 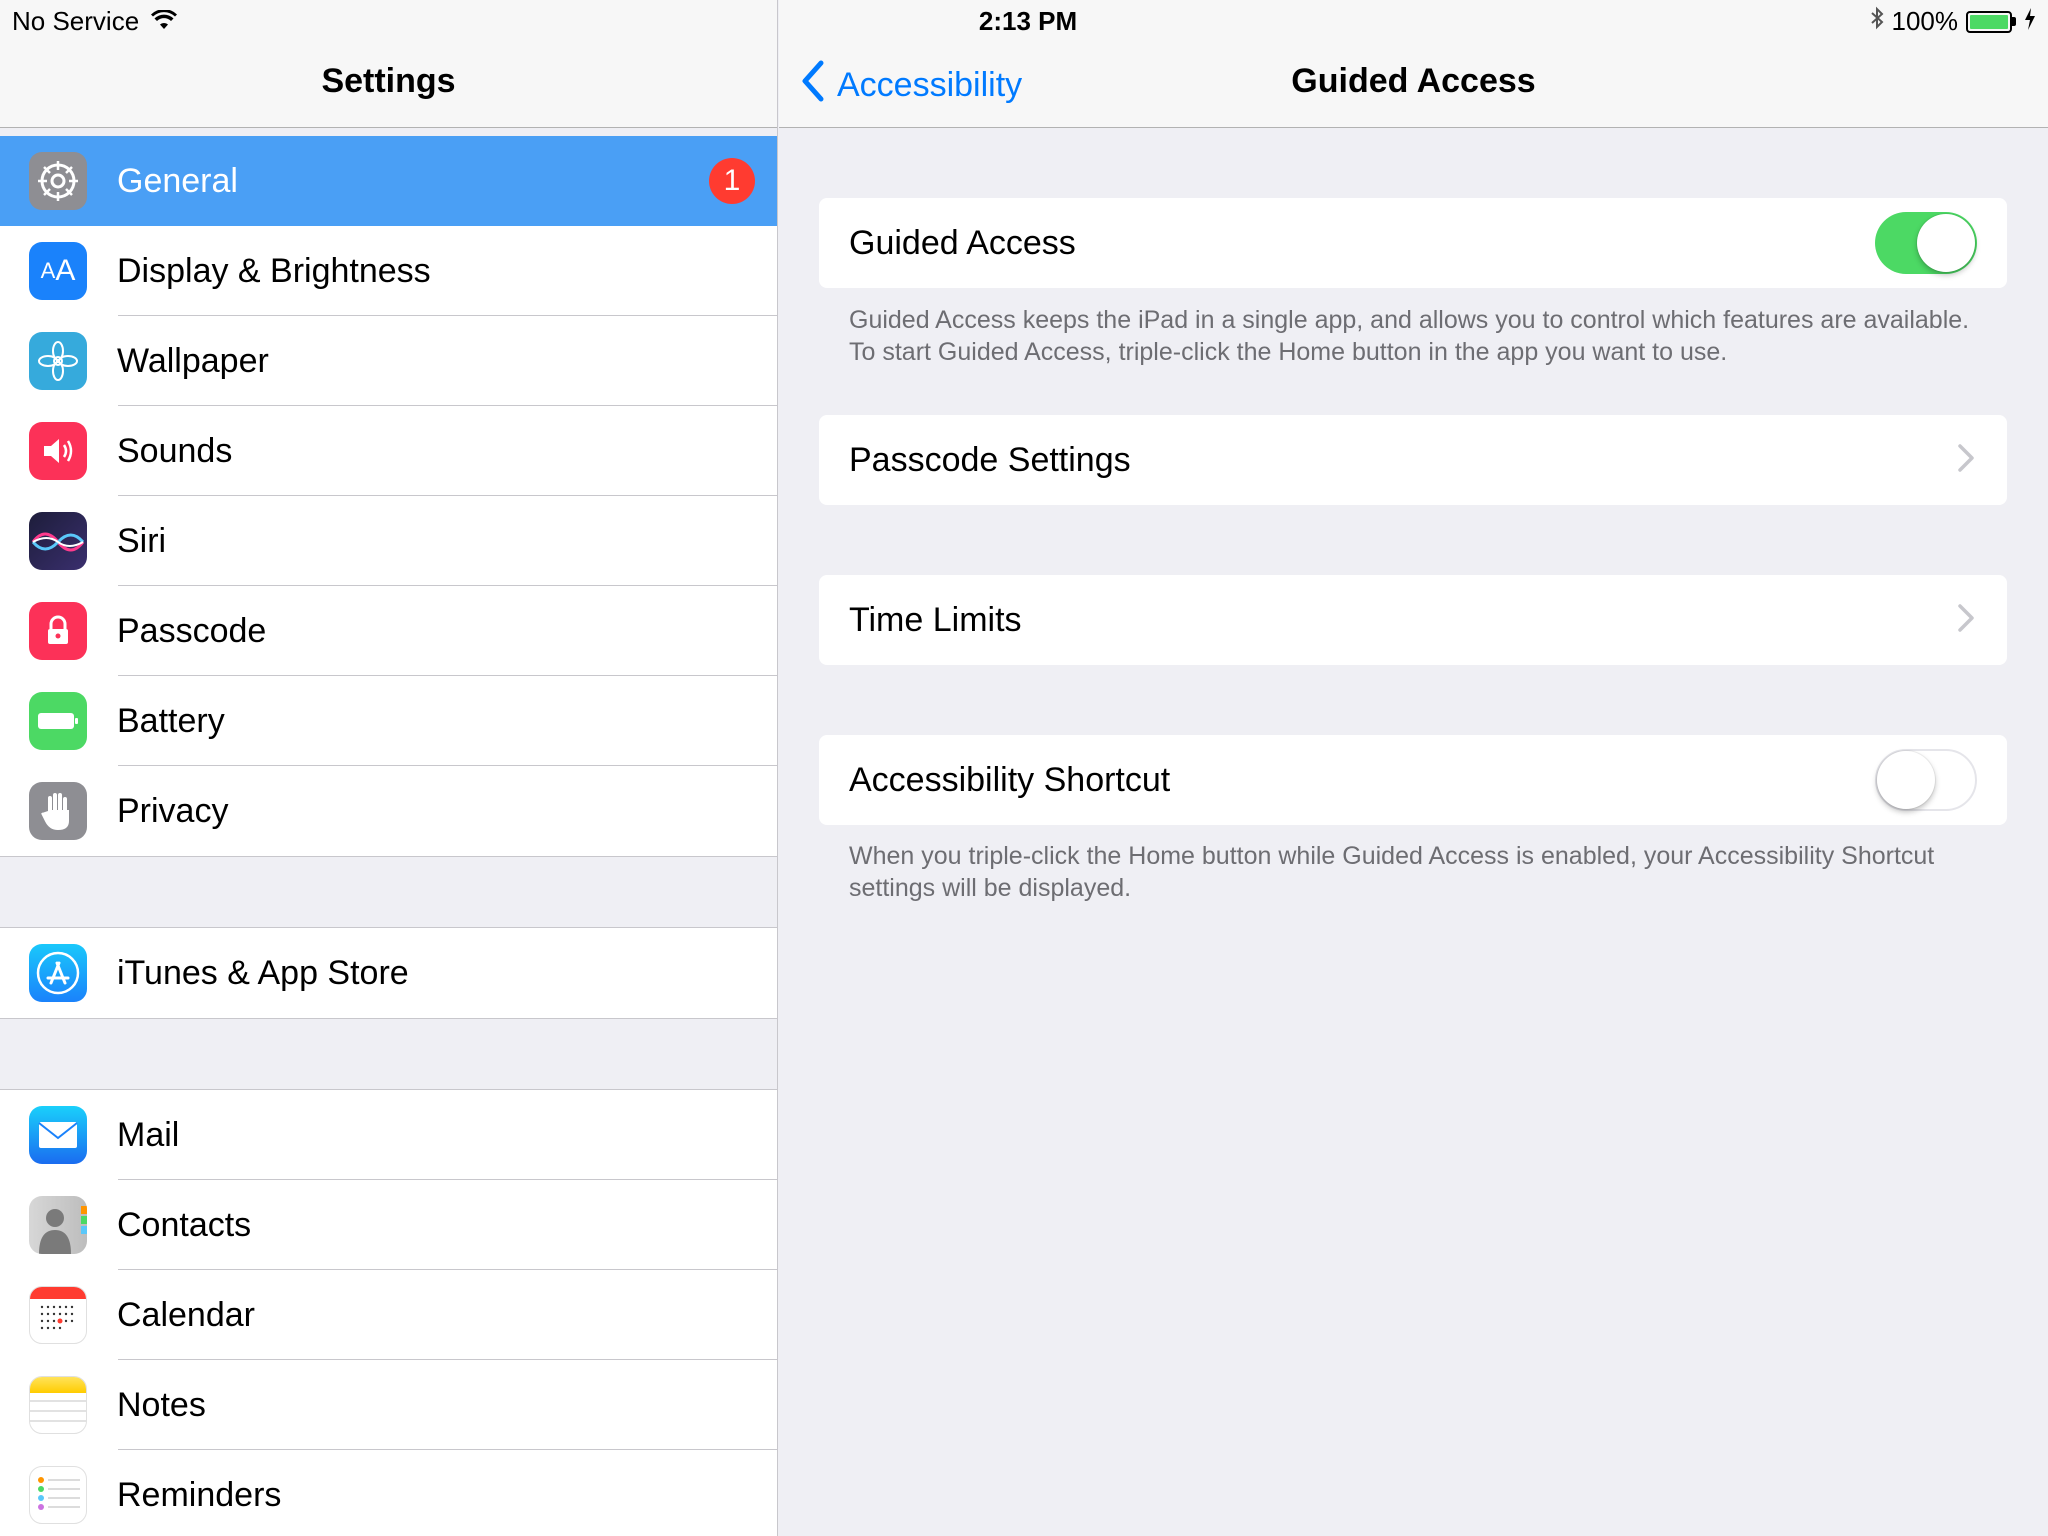 What do you see at coordinates (192, 630) in the screenshot?
I see `sidebar-item-label: Passcode` at bounding box center [192, 630].